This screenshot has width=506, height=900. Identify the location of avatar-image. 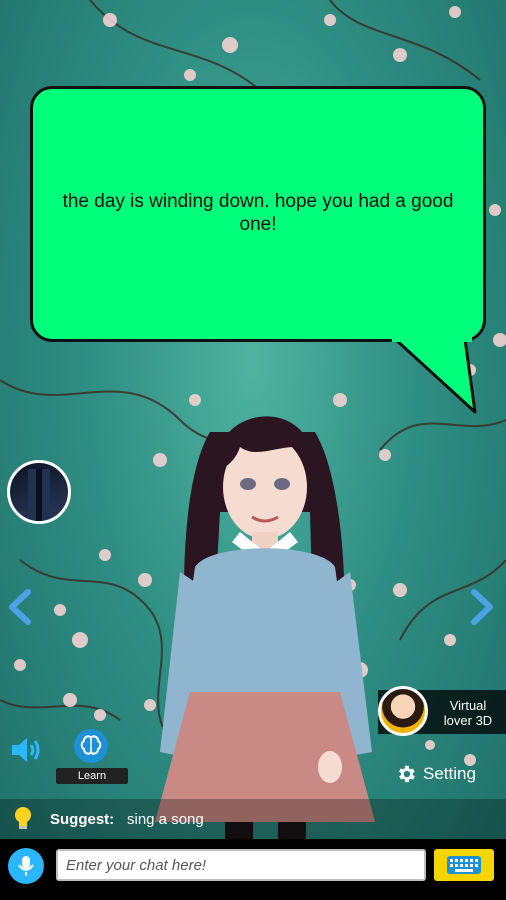
(39, 495).